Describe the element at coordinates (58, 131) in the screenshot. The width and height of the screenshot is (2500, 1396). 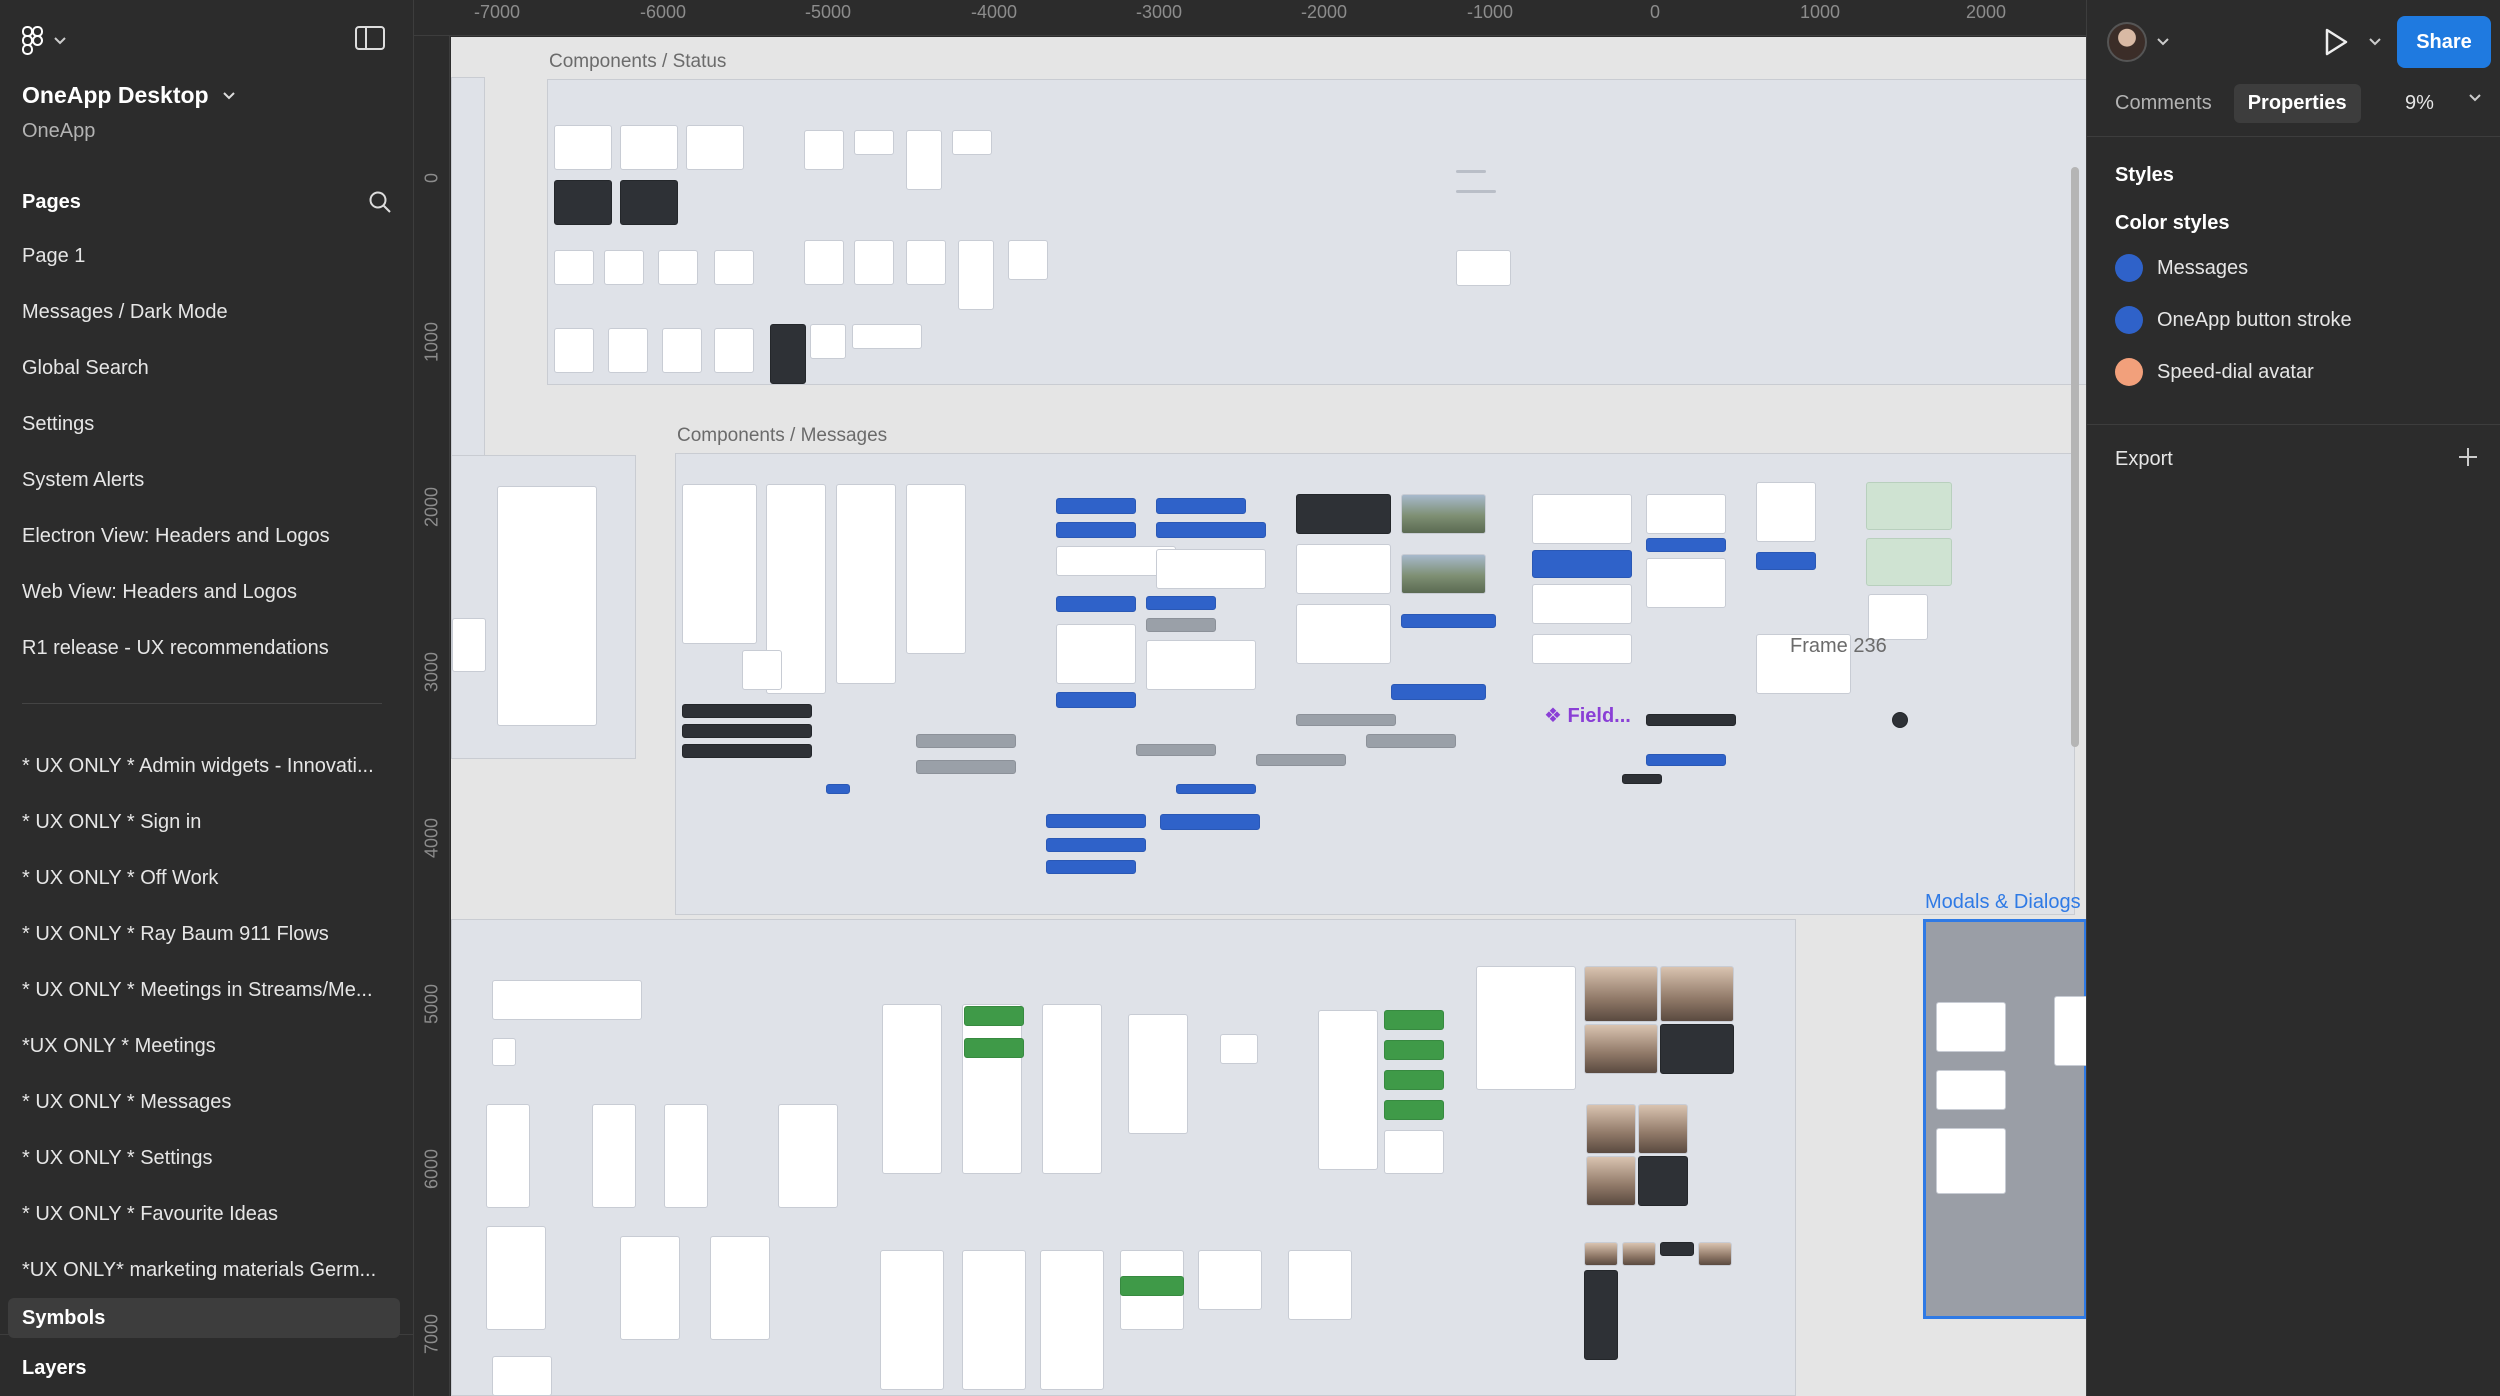
I see `project-team: OneApp` at that location.